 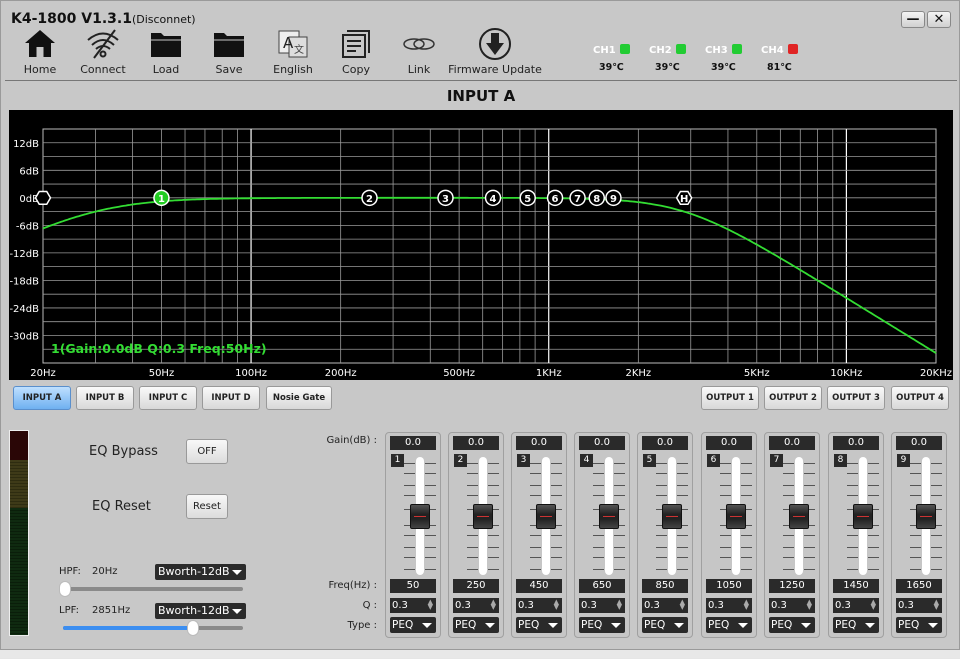 What do you see at coordinates (792, 586) in the screenshot?
I see `band-freq-input: 1250` at bounding box center [792, 586].